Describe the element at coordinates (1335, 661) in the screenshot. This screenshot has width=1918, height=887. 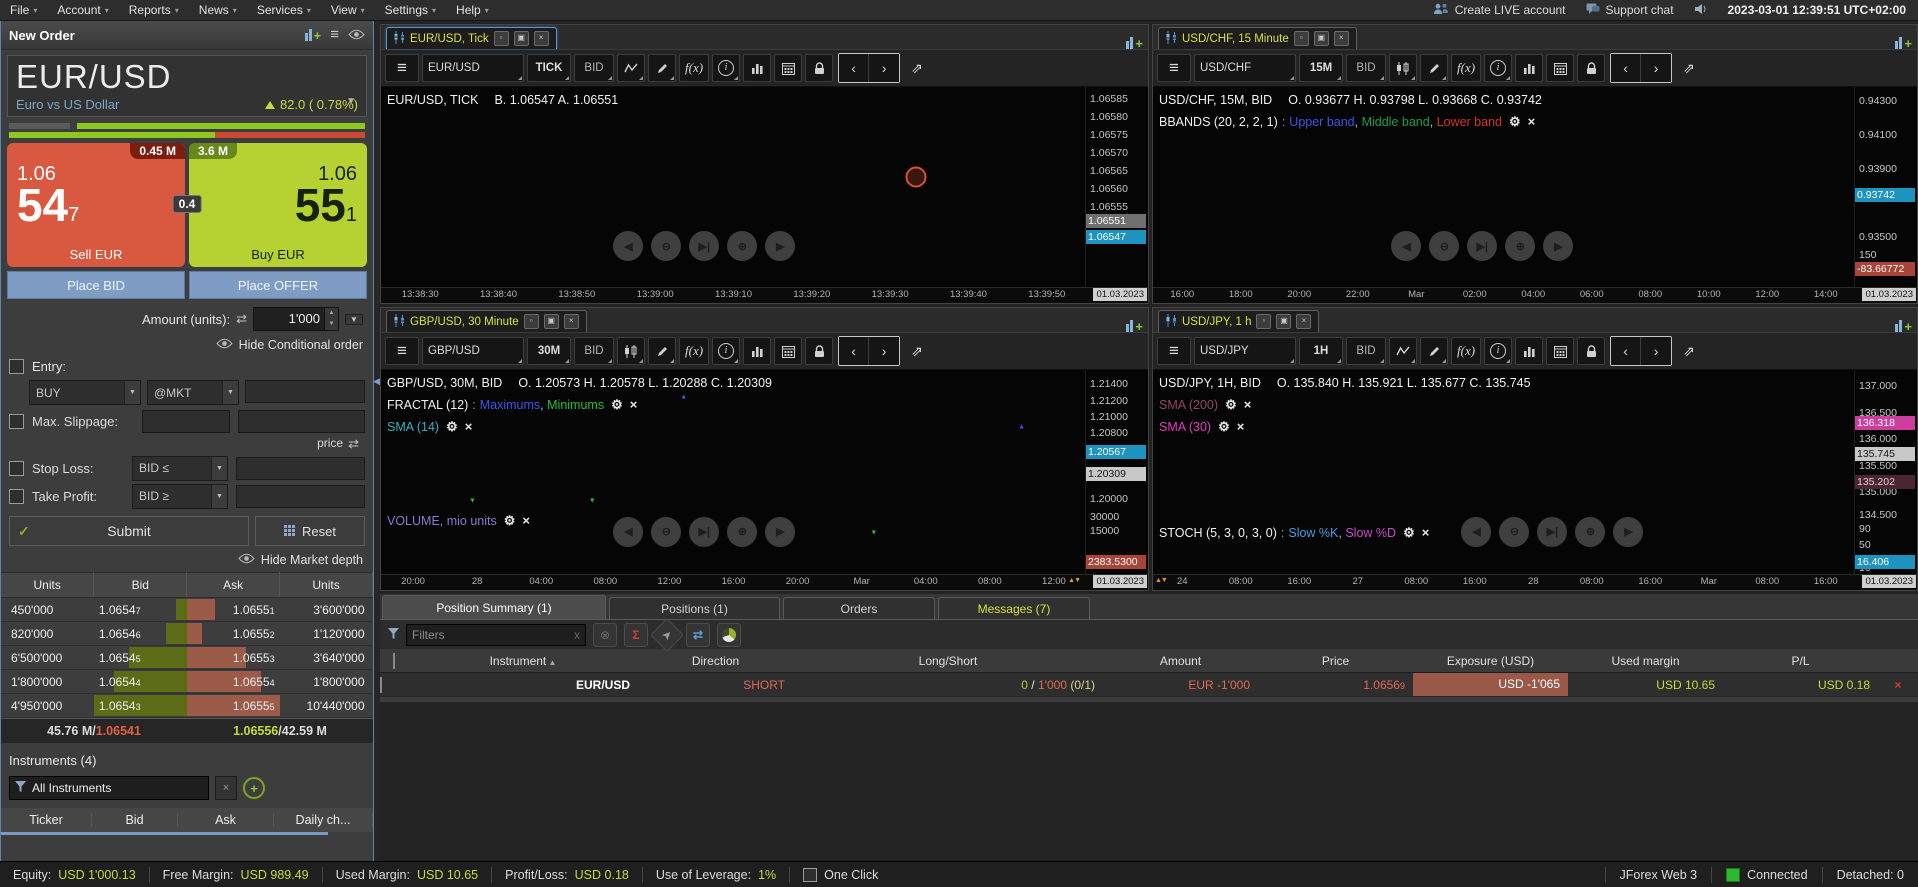
I see `col-price: Price` at that location.